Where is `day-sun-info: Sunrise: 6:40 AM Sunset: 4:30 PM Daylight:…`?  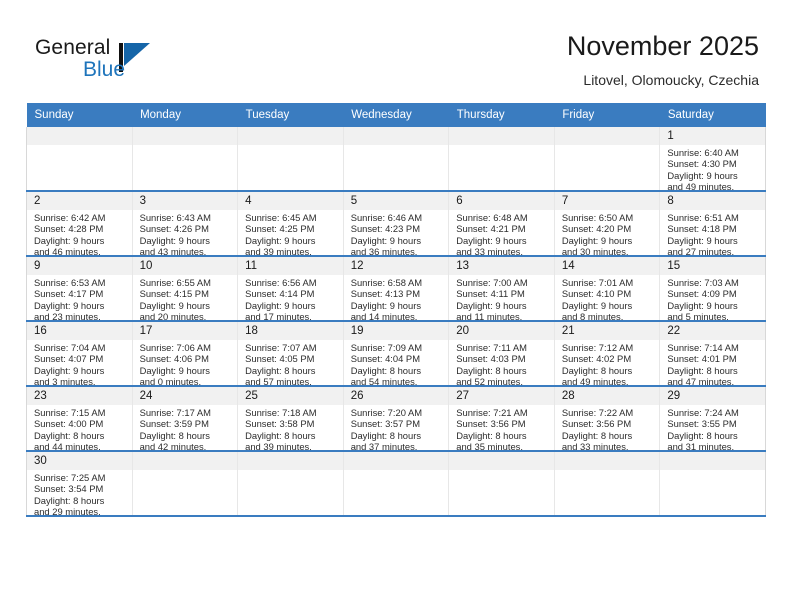 day-sun-info: Sunrise: 6:40 AM Sunset: 4:30 PM Daylight:… is located at coordinates (712, 169).